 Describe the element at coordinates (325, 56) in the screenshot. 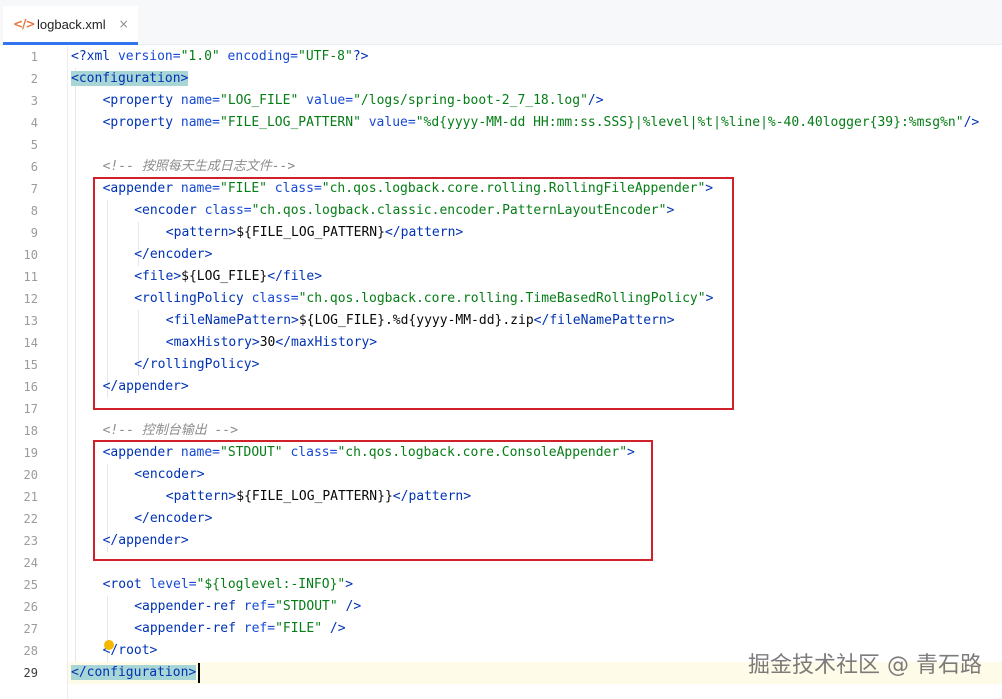

I see `code-token: "UTF-8"` at that location.